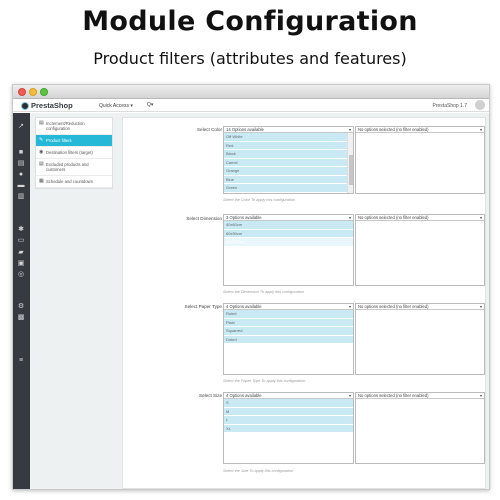  Describe the element at coordinates (44, 92) in the screenshot. I see `maximize-window-button` at that location.